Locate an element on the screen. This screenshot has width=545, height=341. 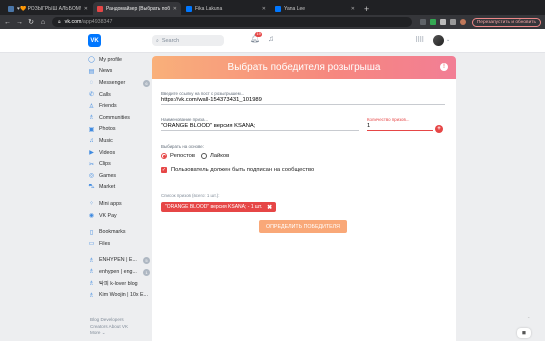
footer-more-link: More ⌄ is located at coordinates (109, 333).